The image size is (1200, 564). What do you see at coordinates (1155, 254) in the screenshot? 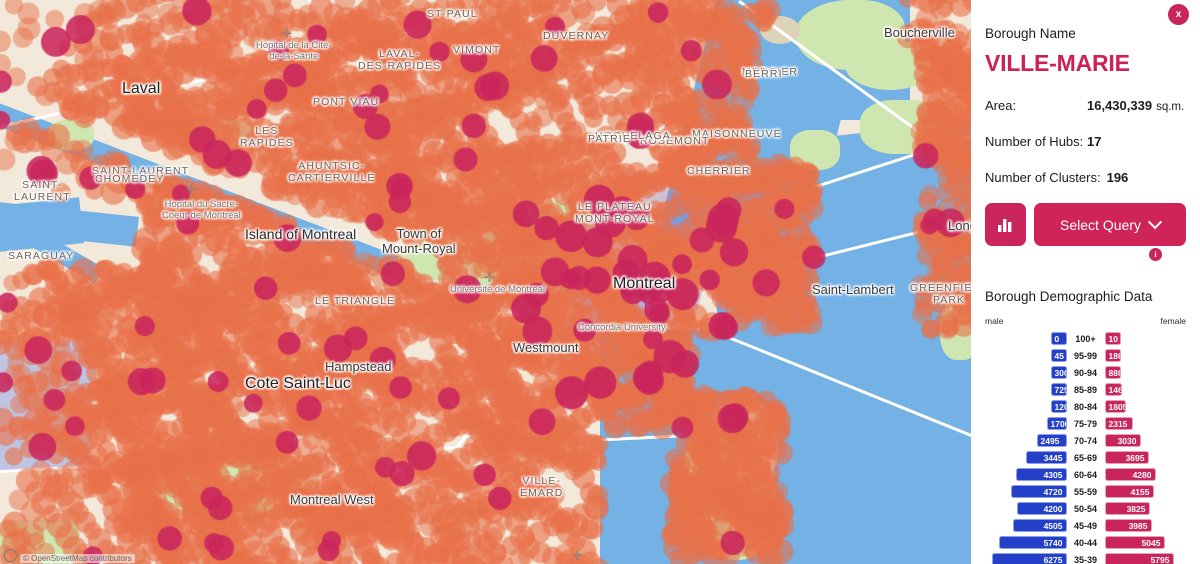
I see `info-button: i` at bounding box center [1155, 254].